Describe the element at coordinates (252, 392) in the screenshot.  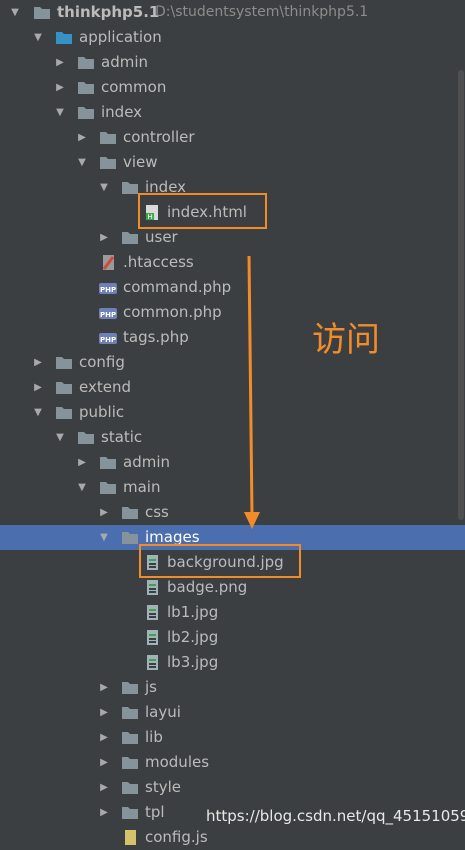
I see `annotation-arrow` at that location.